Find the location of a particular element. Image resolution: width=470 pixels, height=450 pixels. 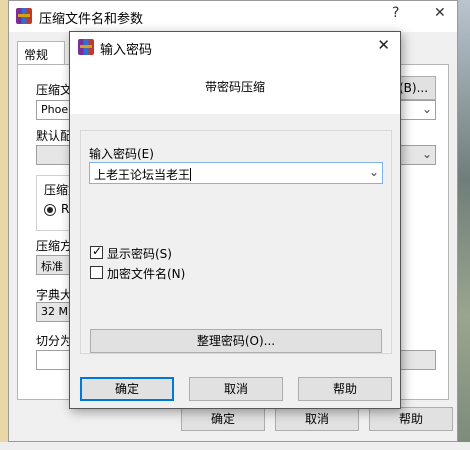

dialog-help-button: 帮助 is located at coordinates (345, 389).